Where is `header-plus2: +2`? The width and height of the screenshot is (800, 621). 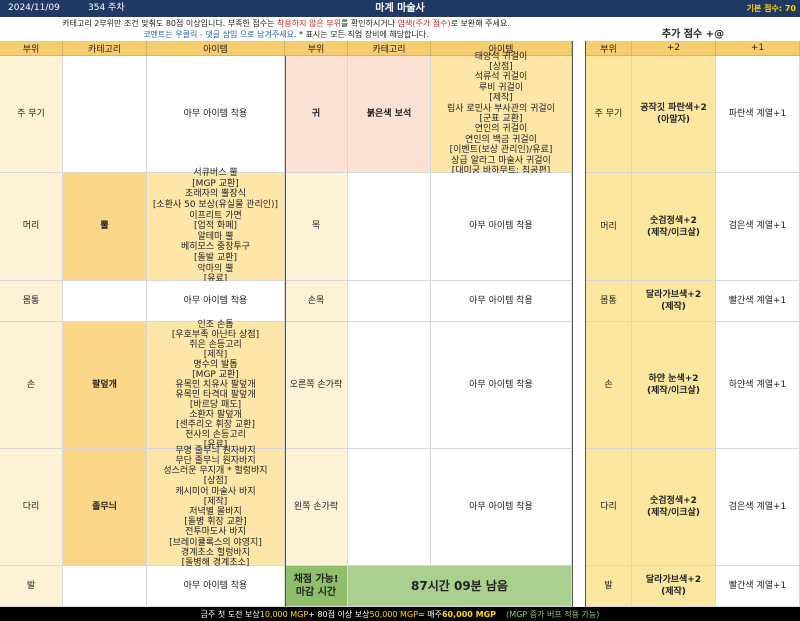
header-plus2: +2 is located at coordinates (674, 48).